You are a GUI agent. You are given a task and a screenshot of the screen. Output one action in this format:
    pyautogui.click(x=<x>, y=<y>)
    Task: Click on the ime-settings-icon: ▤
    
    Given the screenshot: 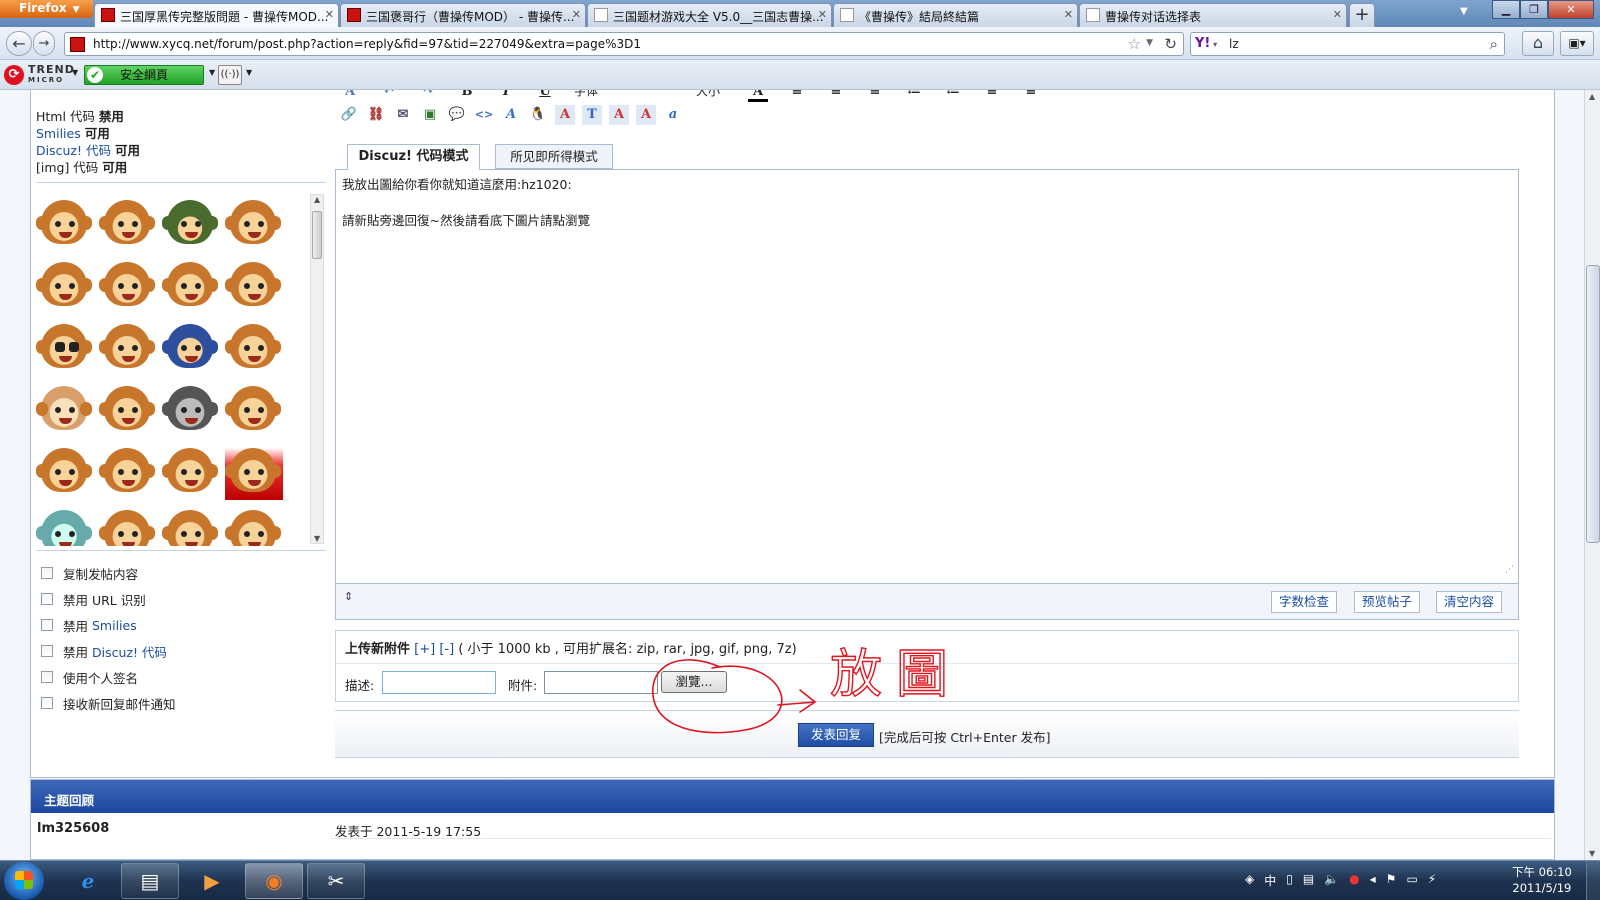 What is the action you would take?
    pyautogui.click(x=1308, y=880)
    